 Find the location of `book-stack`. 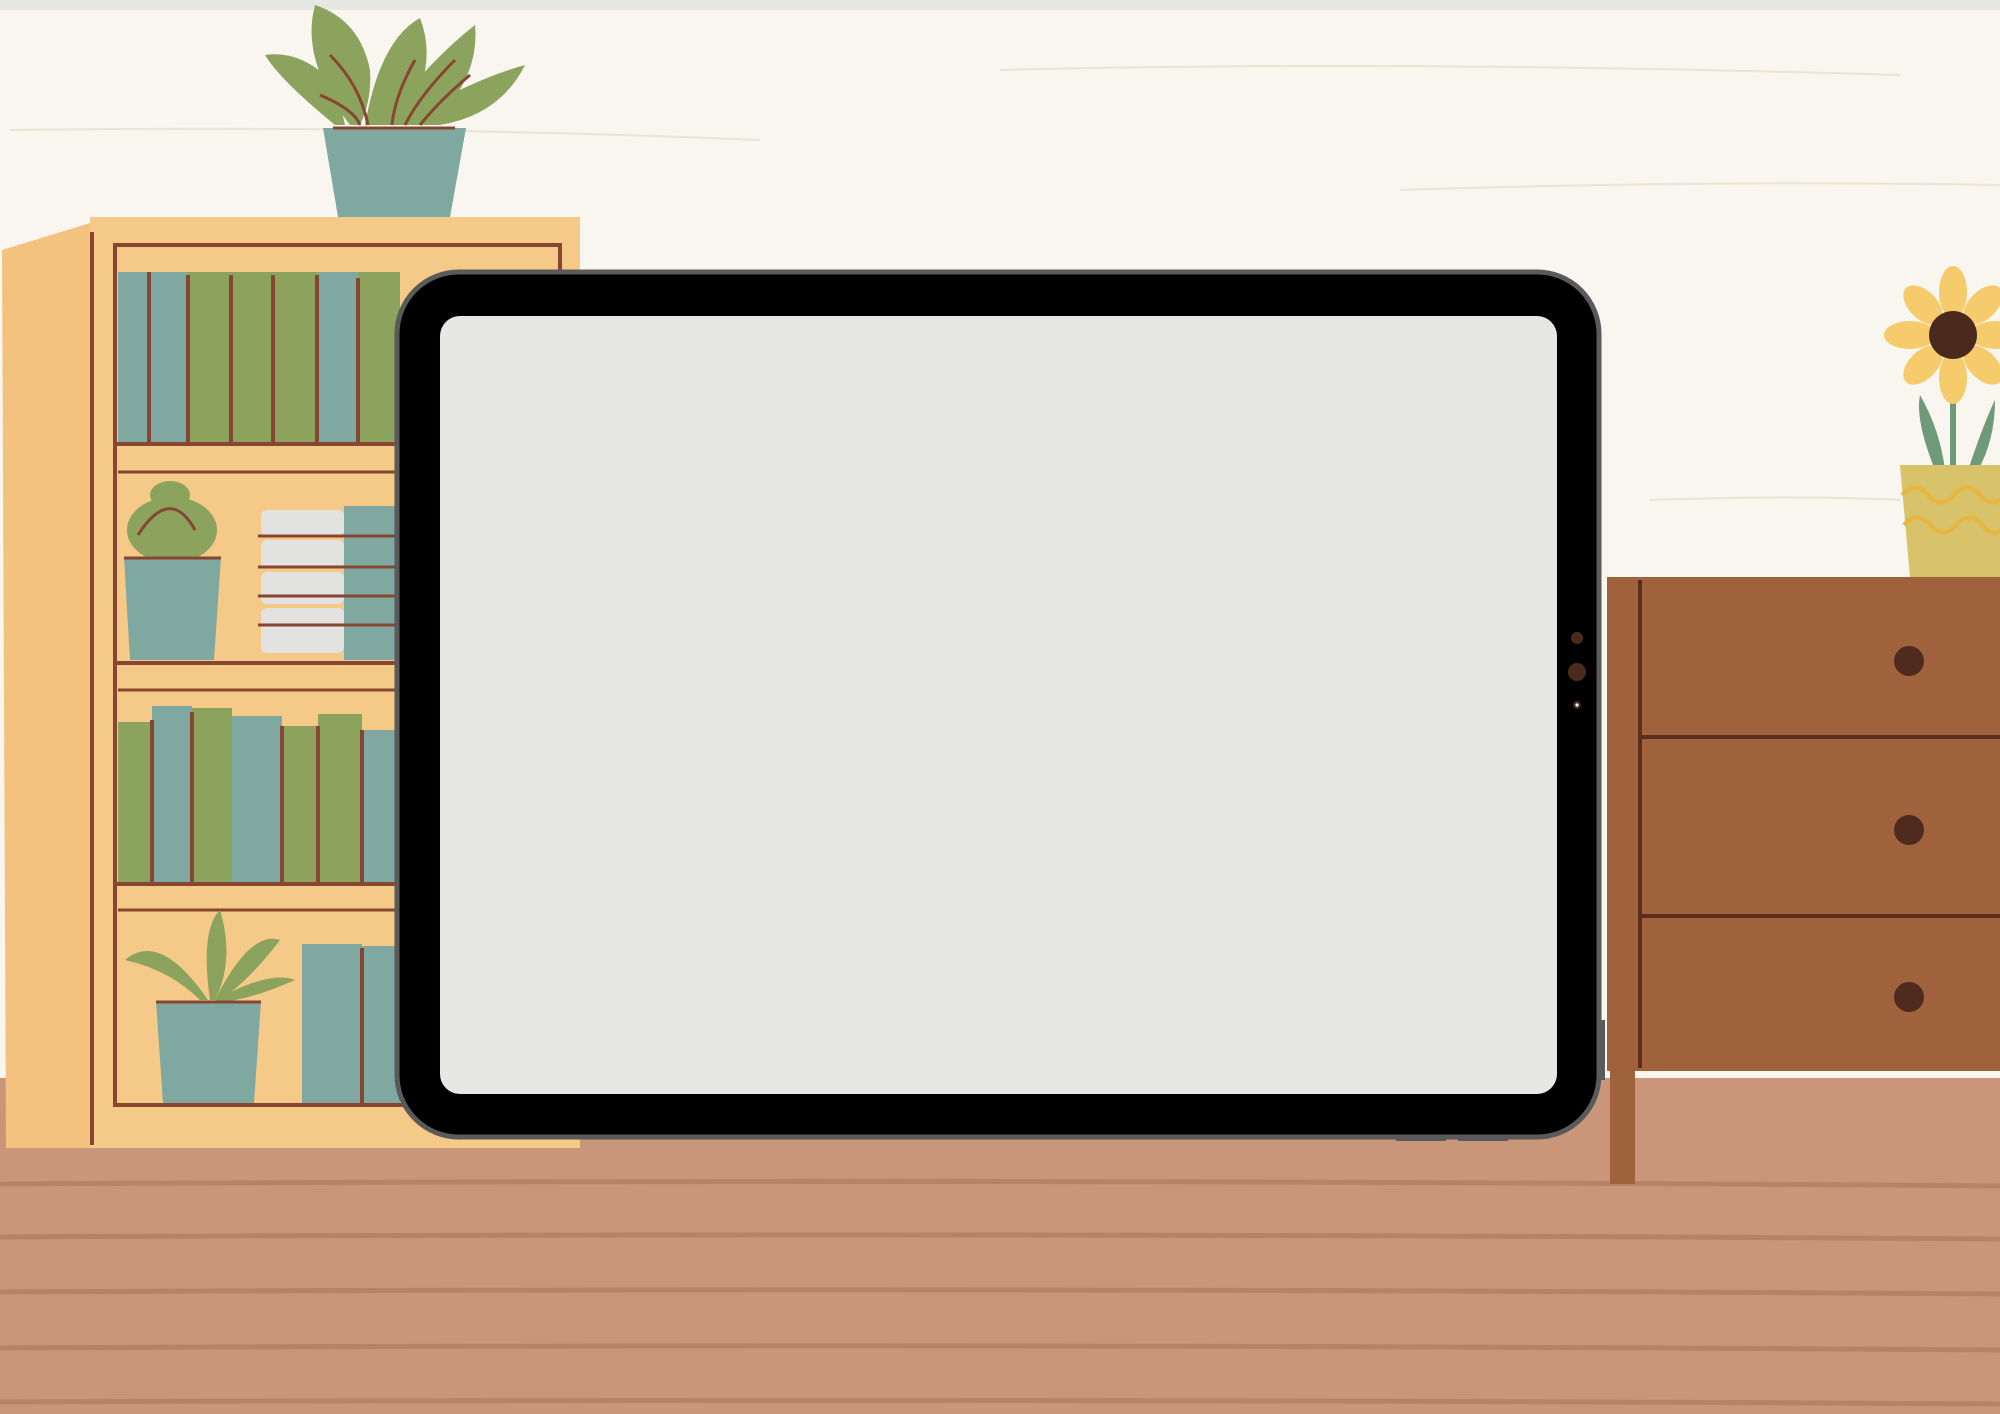

book-stack is located at coordinates (329, 583).